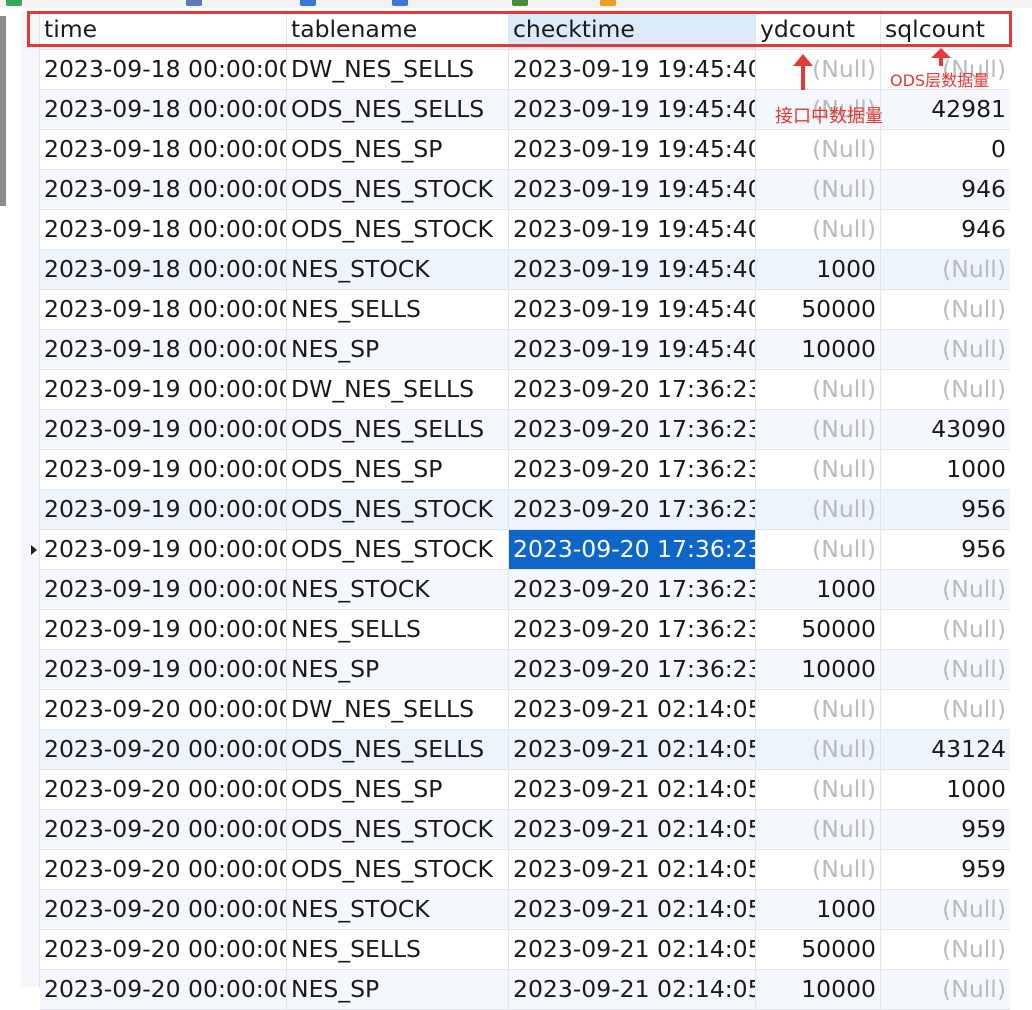  I want to click on cell-tablename: NES_STOCK, so click(398, 269).